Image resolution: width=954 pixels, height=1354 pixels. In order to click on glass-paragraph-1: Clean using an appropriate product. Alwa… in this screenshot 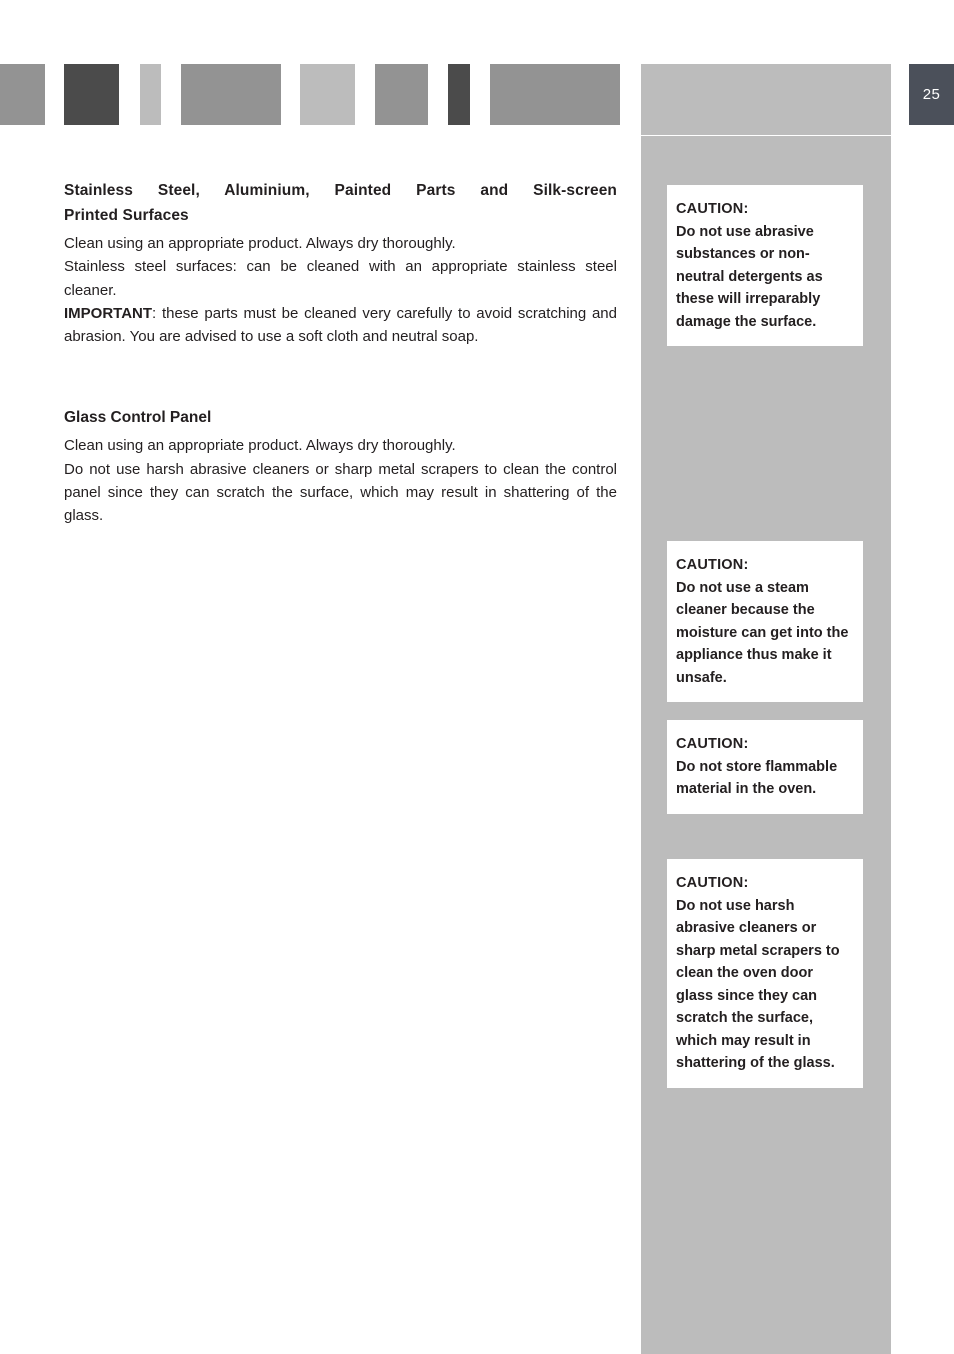, I will do `click(260, 446)`.